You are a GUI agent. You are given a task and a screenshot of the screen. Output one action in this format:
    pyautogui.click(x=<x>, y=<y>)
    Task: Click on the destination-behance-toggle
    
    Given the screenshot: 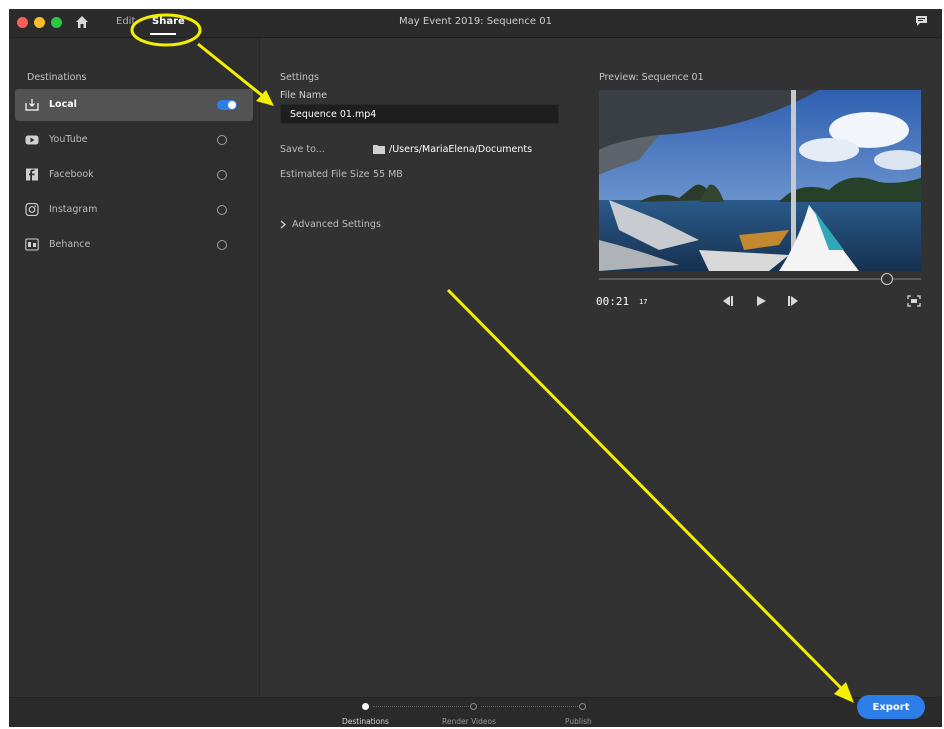 What is the action you would take?
    pyautogui.click(x=227, y=245)
    